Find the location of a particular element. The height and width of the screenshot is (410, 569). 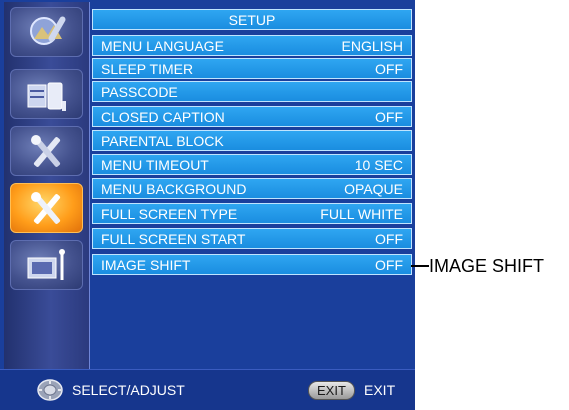

image-config-icon is located at coordinates (46, 96).